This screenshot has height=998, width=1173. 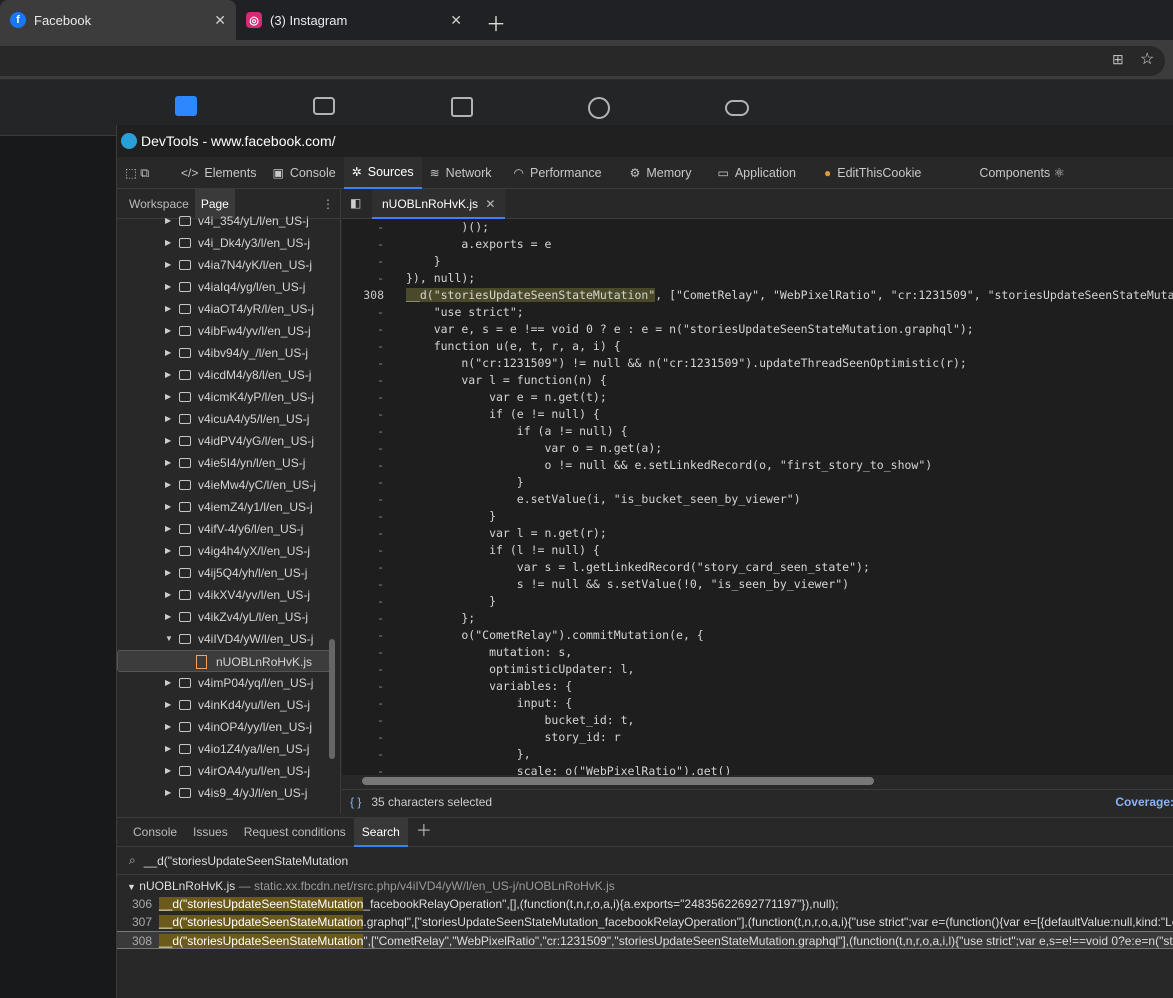 I want to click on tree-folder-item: ▶ v4inKd4/yu/l/en_US-j, so click(x=228, y=705).